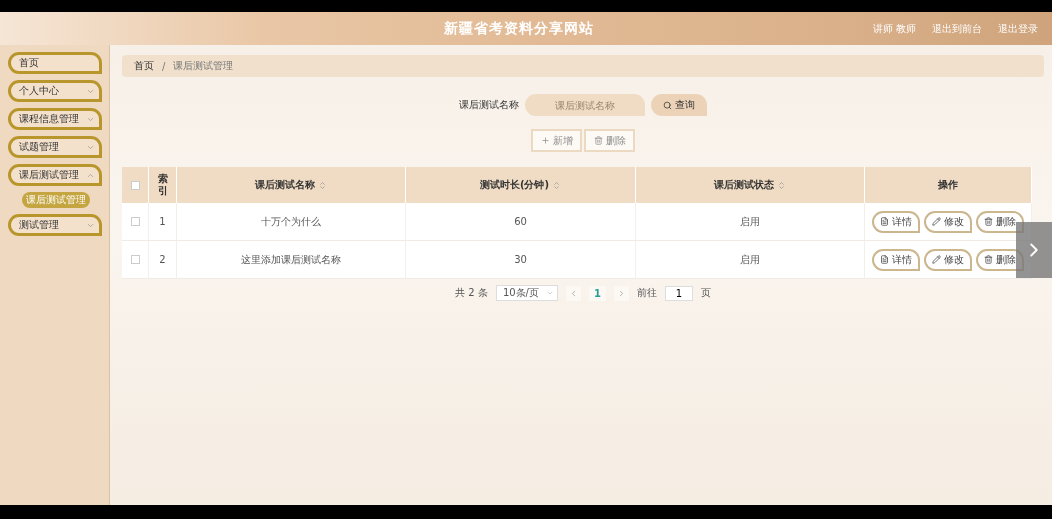 Image resolution: width=1052 pixels, height=519 pixels. What do you see at coordinates (55, 63) in the screenshot?
I see `sidebar-item: 首页` at bounding box center [55, 63].